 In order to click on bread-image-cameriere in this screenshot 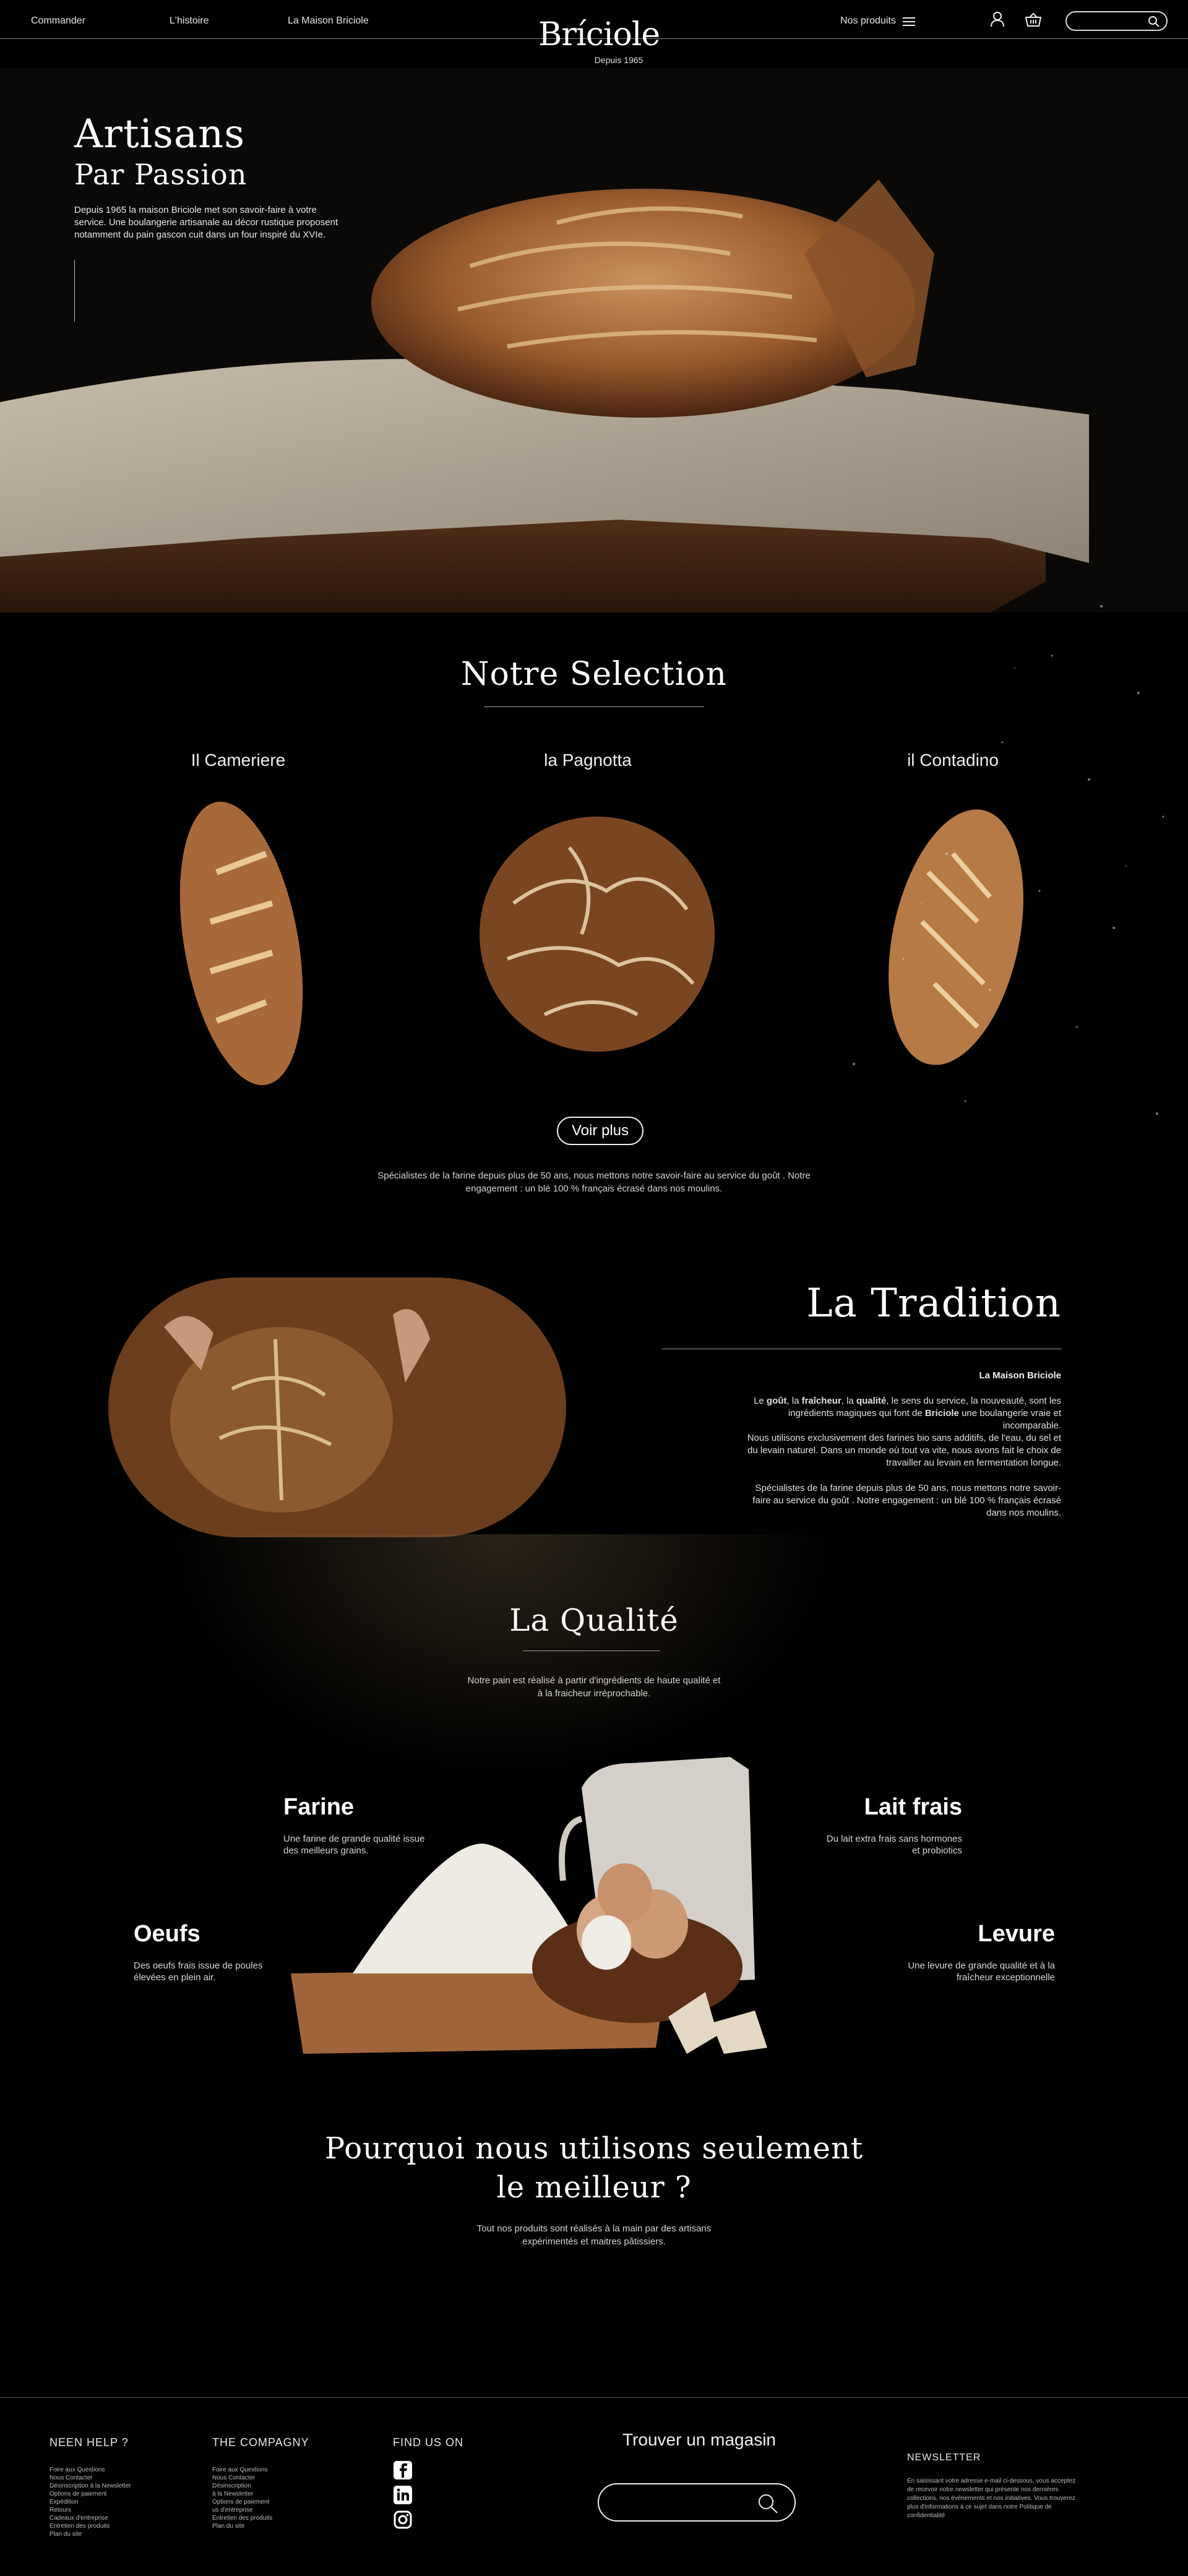, I will do `click(241, 943)`.